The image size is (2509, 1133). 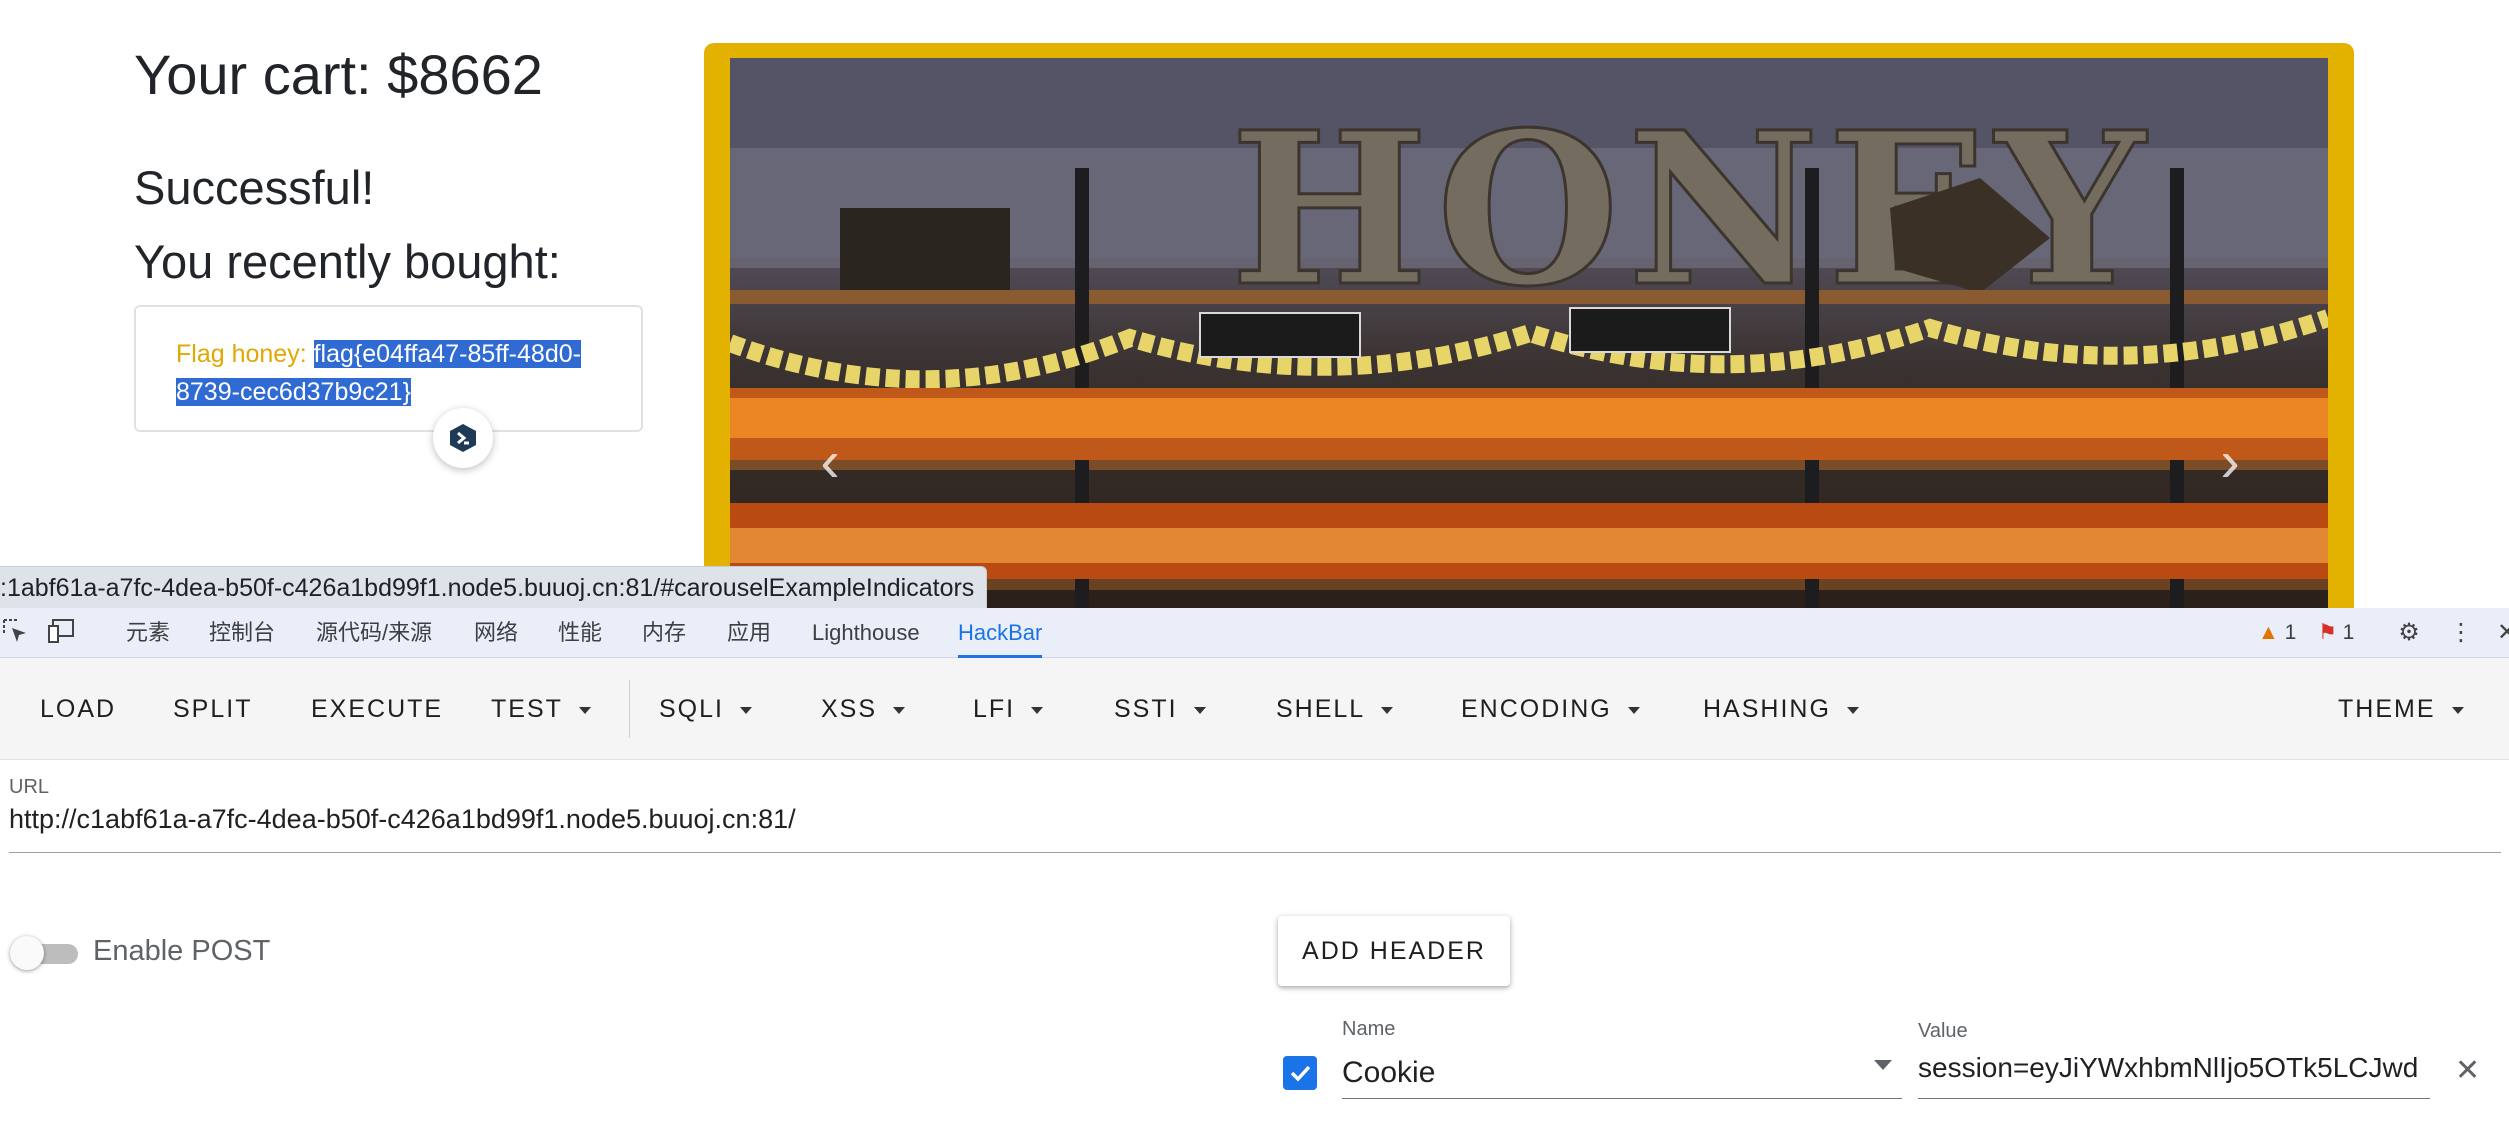 I want to click on sqli-menu-button: SQLI, so click(x=705, y=709).